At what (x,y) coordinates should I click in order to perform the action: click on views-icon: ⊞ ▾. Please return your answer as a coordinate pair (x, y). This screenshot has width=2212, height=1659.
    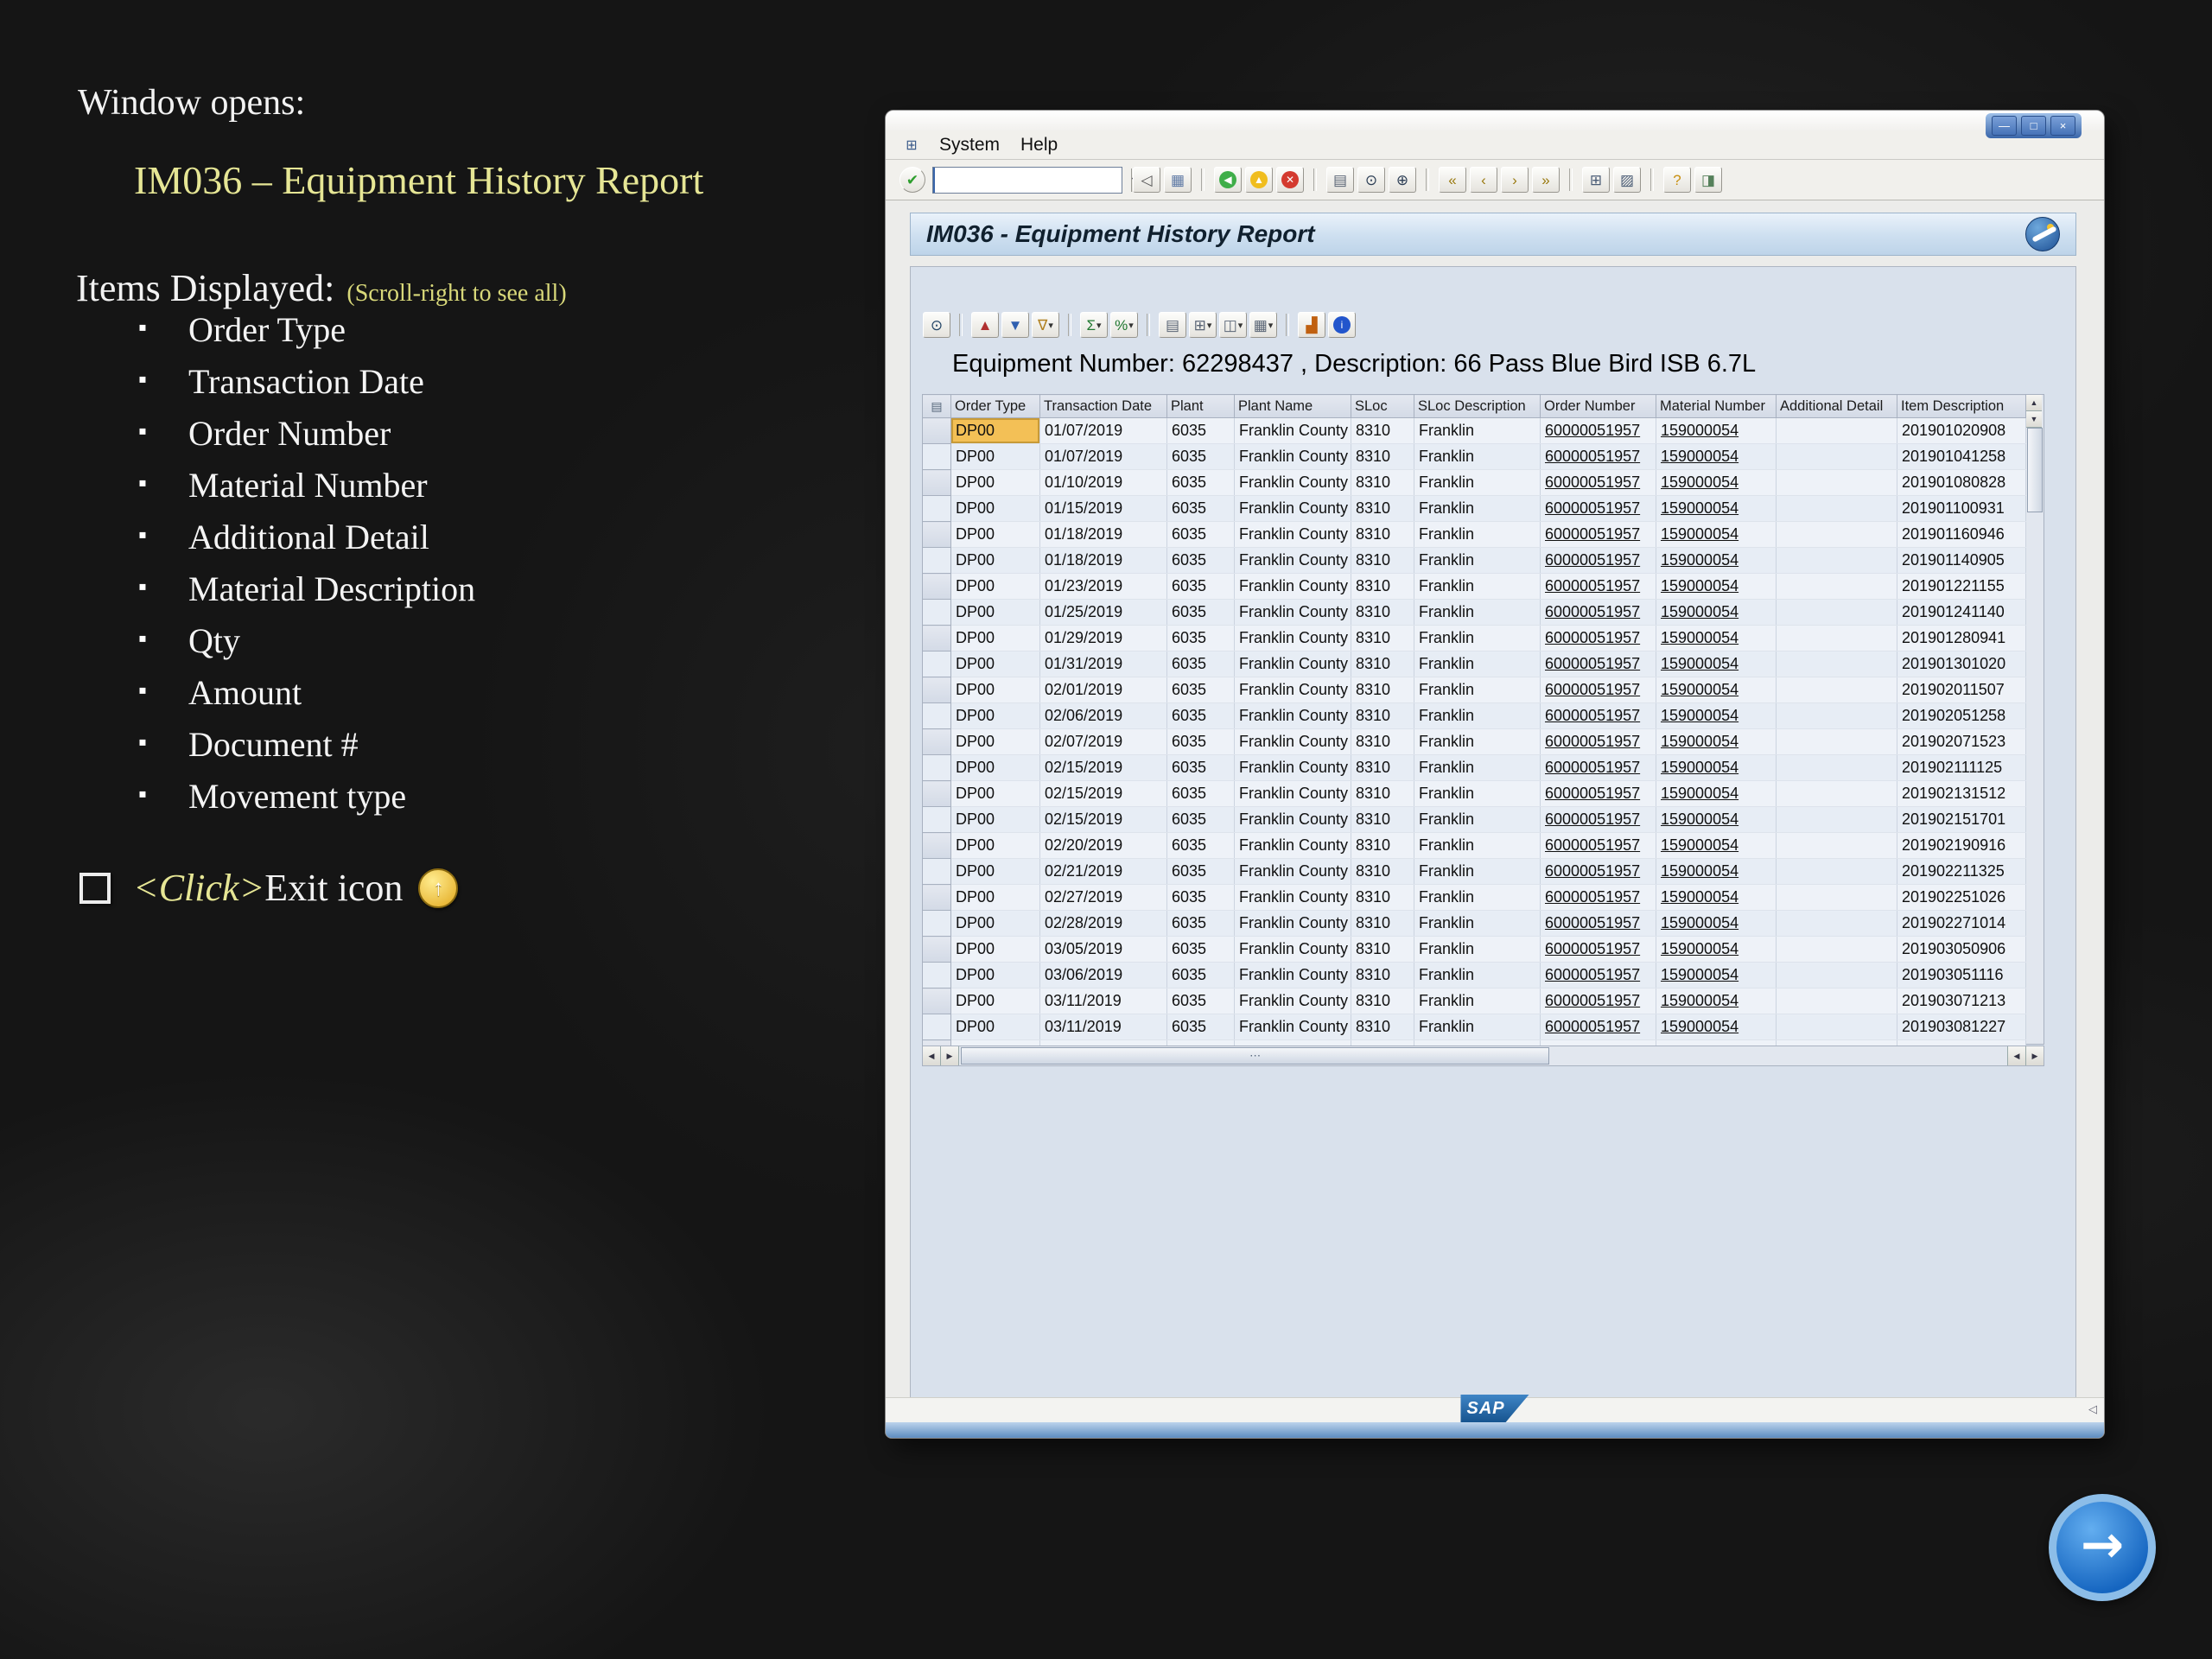
    Looking at the image, I should click on (1203, 325).